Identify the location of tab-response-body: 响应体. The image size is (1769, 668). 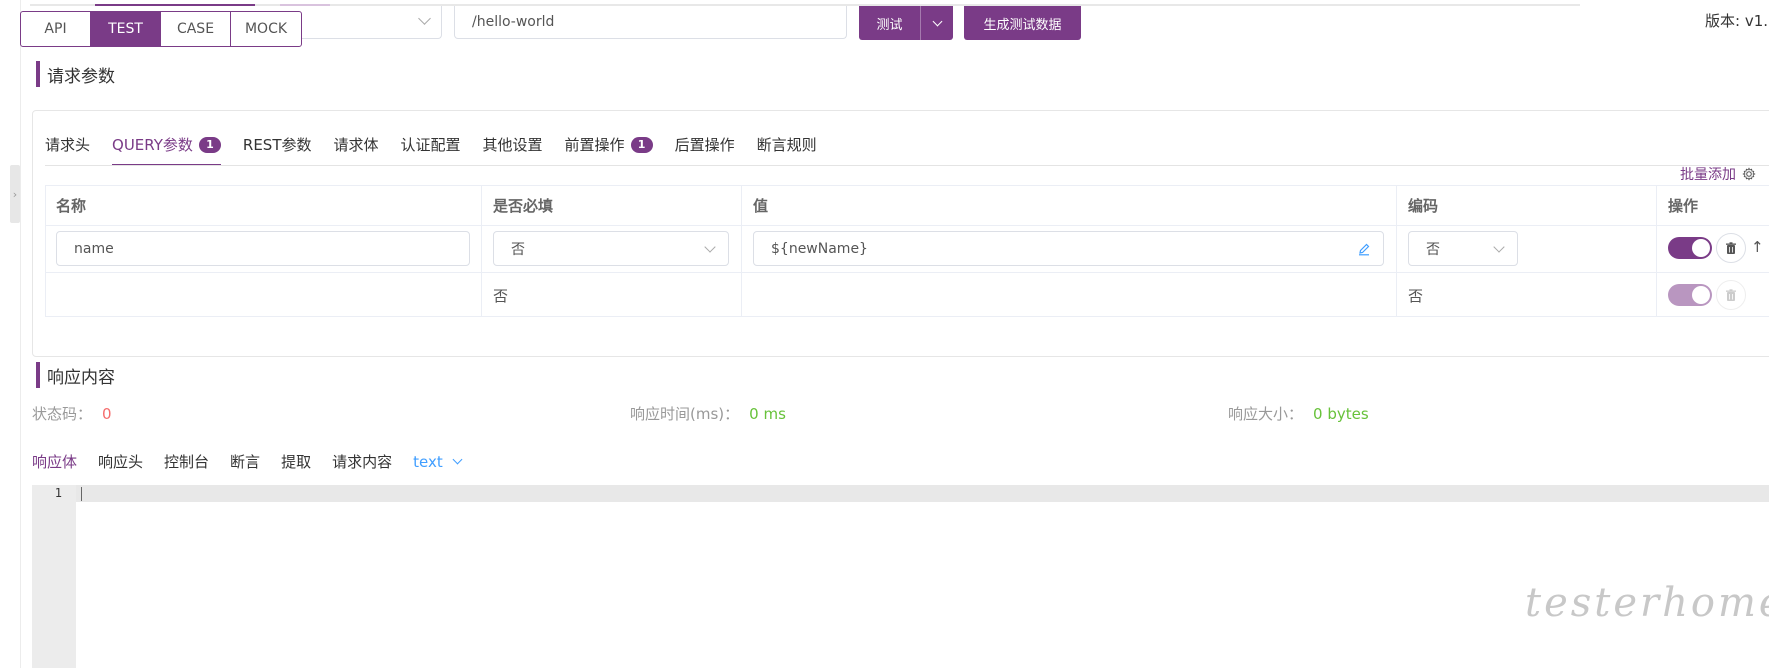
(54, 461).